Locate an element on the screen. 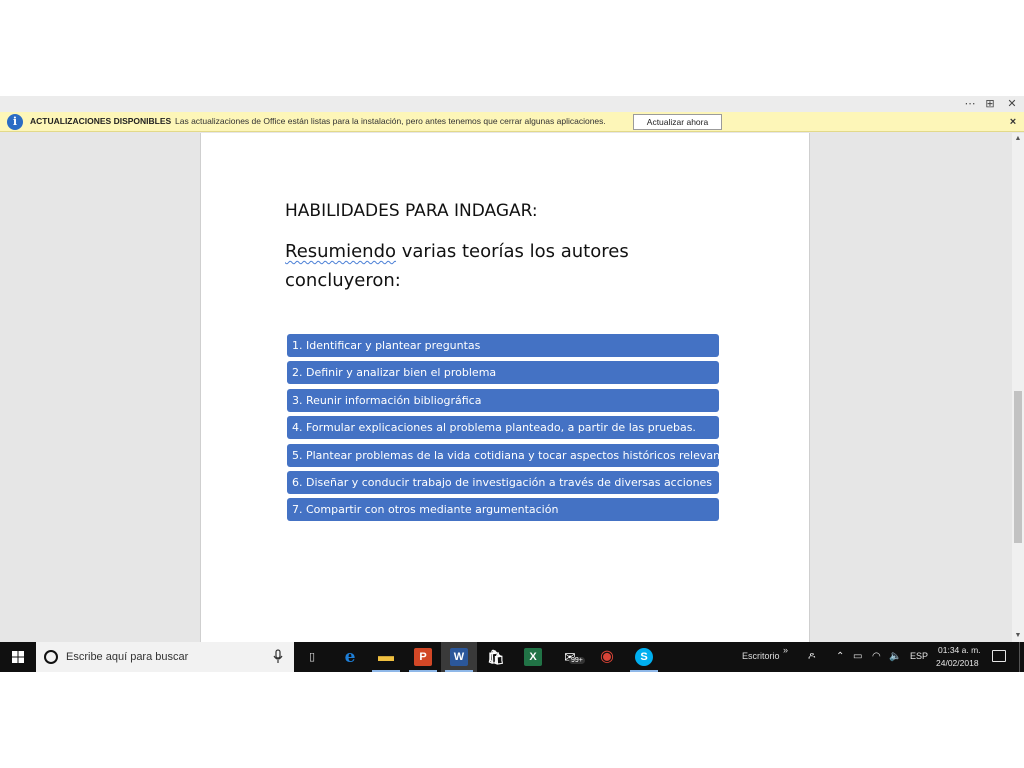  list-item: 2. Definir y analizar bien el problema is located at coordinates (503, 373).